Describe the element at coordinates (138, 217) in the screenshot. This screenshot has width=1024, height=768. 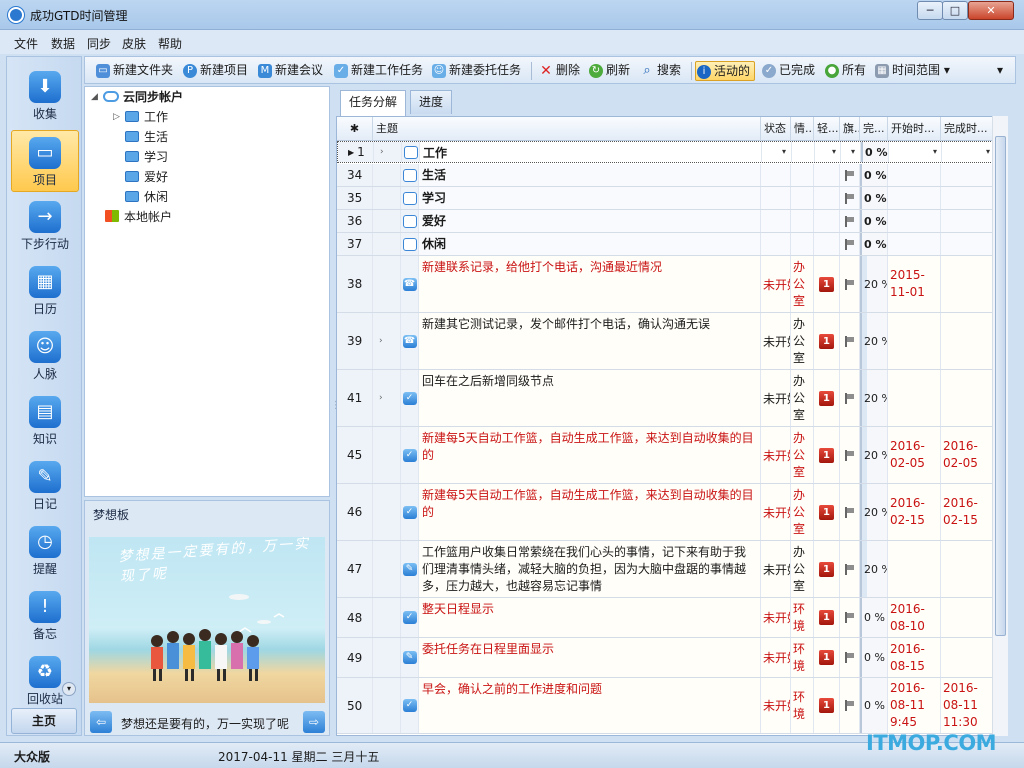
I see `tree-node-local-account: 本地帐户` at that location.